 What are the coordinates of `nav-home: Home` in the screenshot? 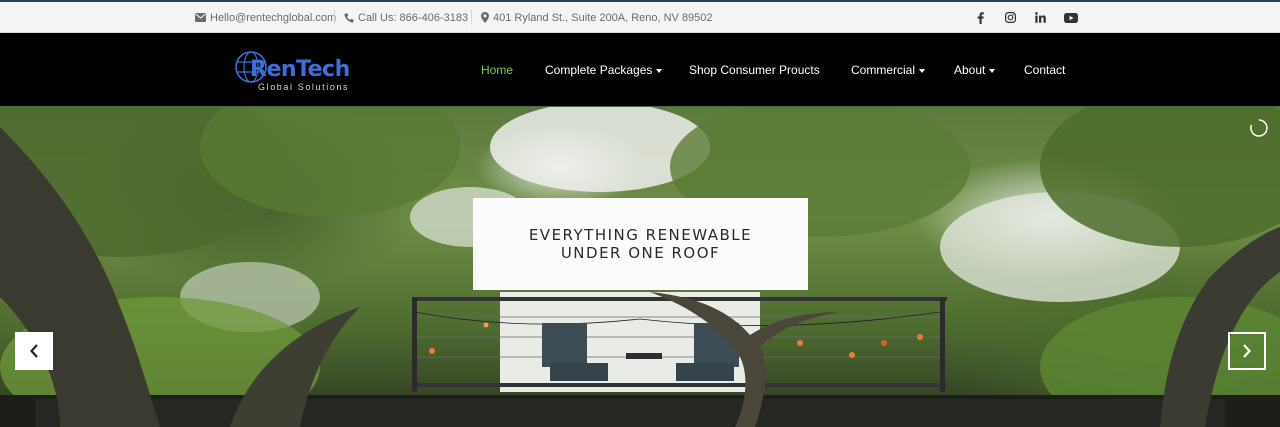 It's located at (497, 70).